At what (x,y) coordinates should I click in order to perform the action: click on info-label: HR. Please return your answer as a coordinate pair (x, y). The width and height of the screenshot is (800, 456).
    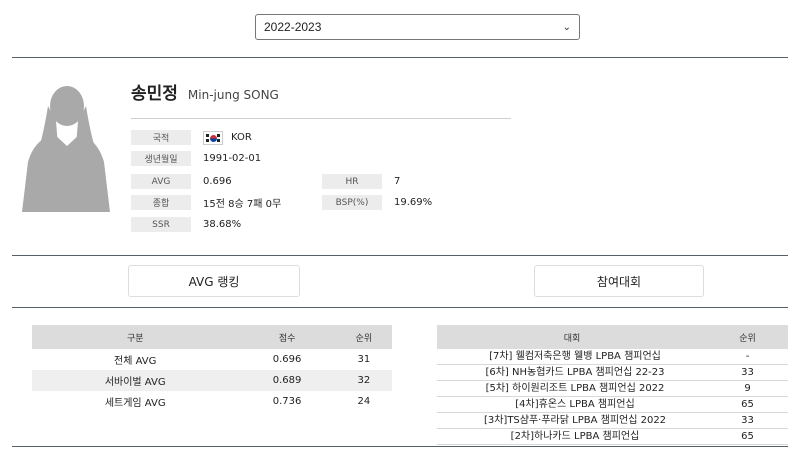
    Looking at the image, I should click on (352, 181).